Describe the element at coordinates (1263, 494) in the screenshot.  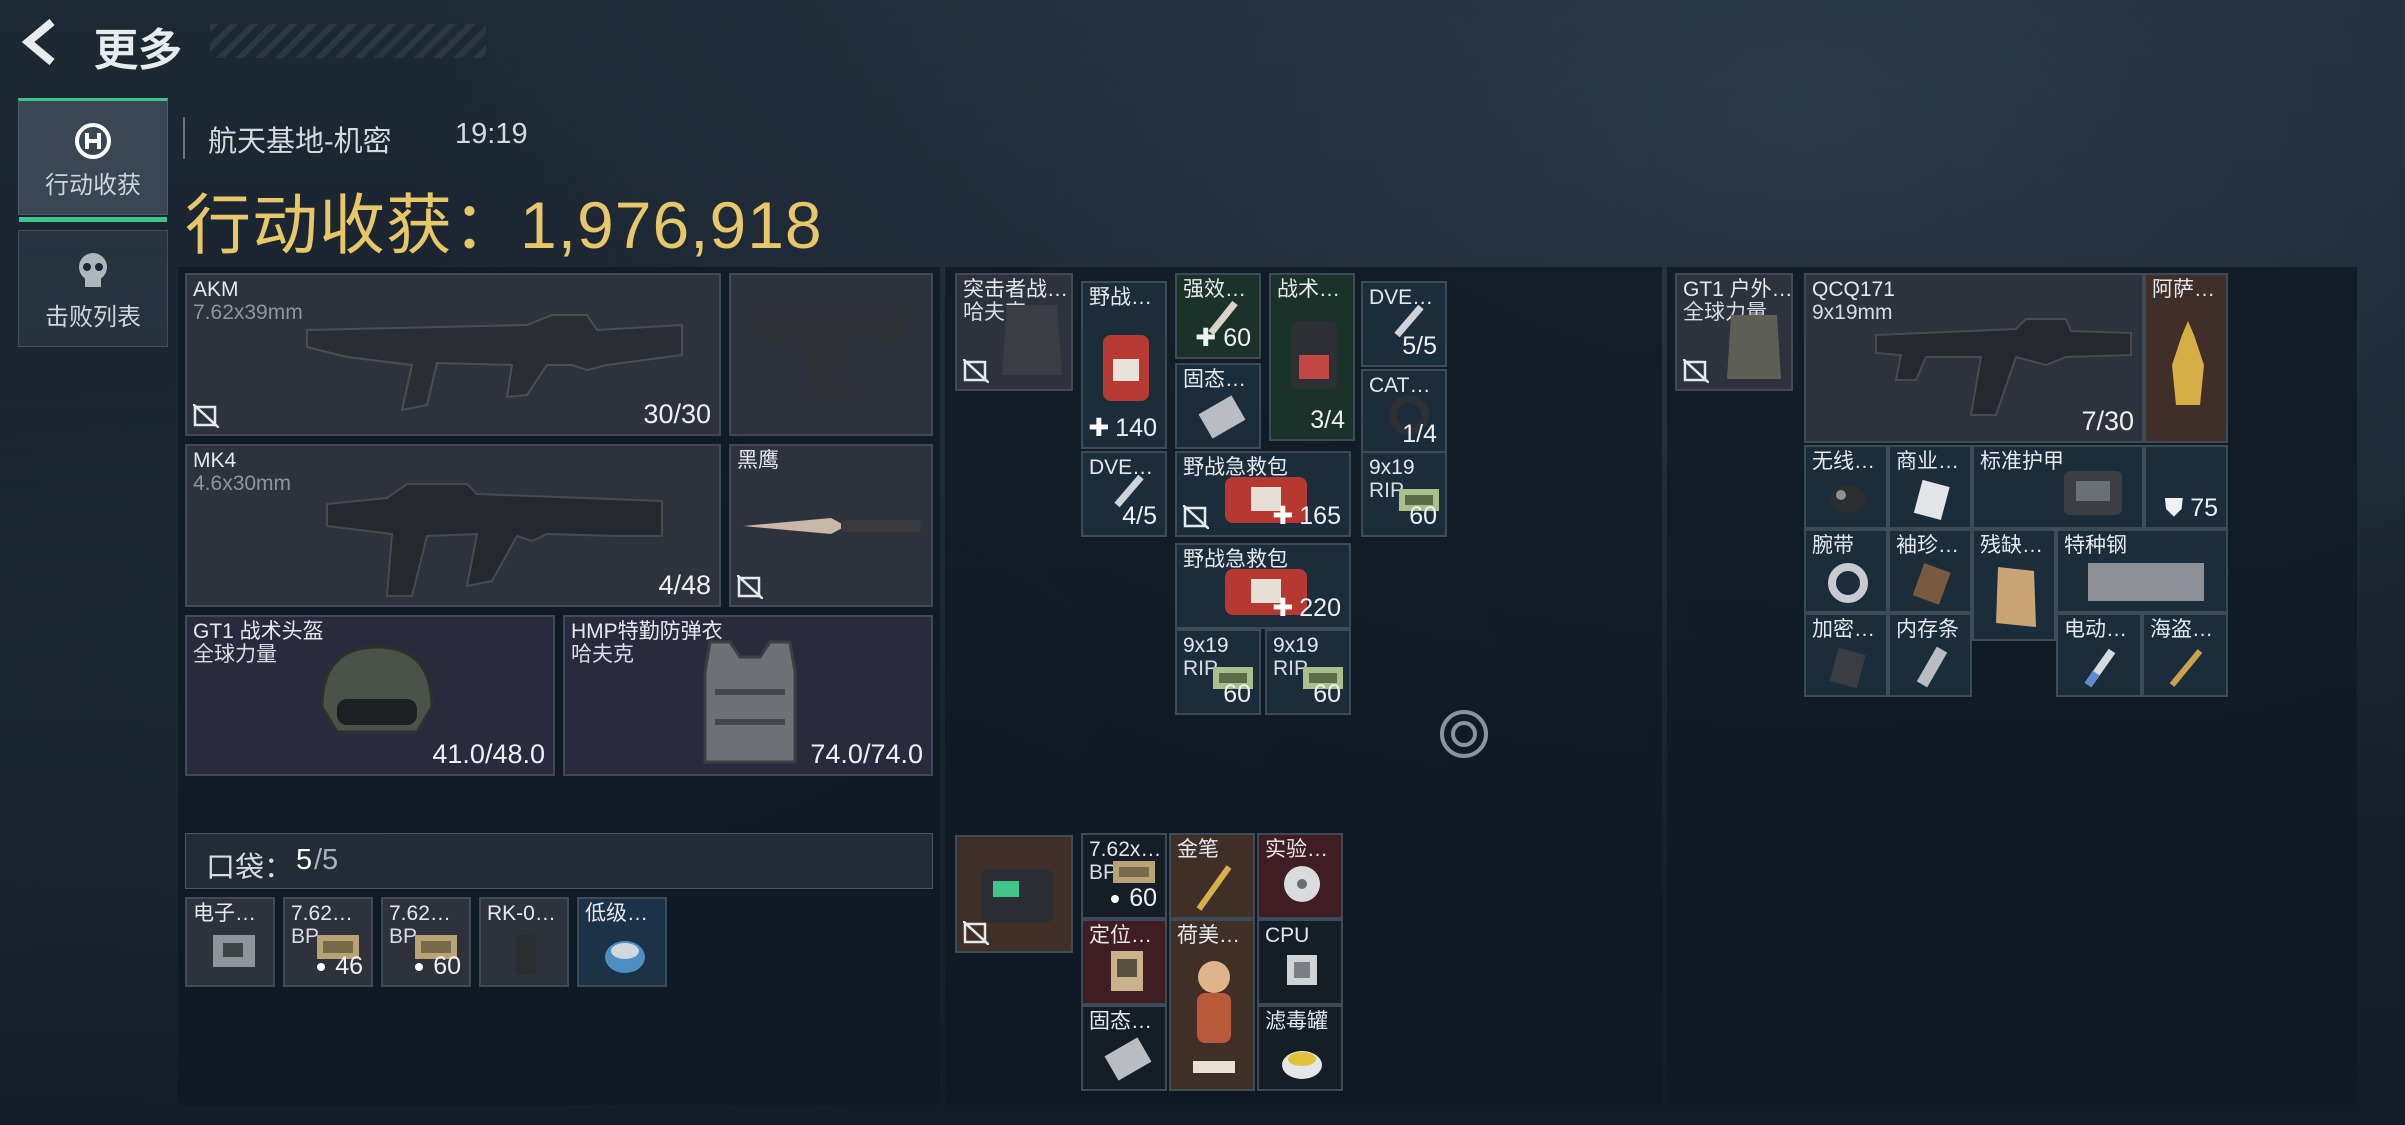
I see `rig-item: 野战急救包 ✚ 165` at that location.